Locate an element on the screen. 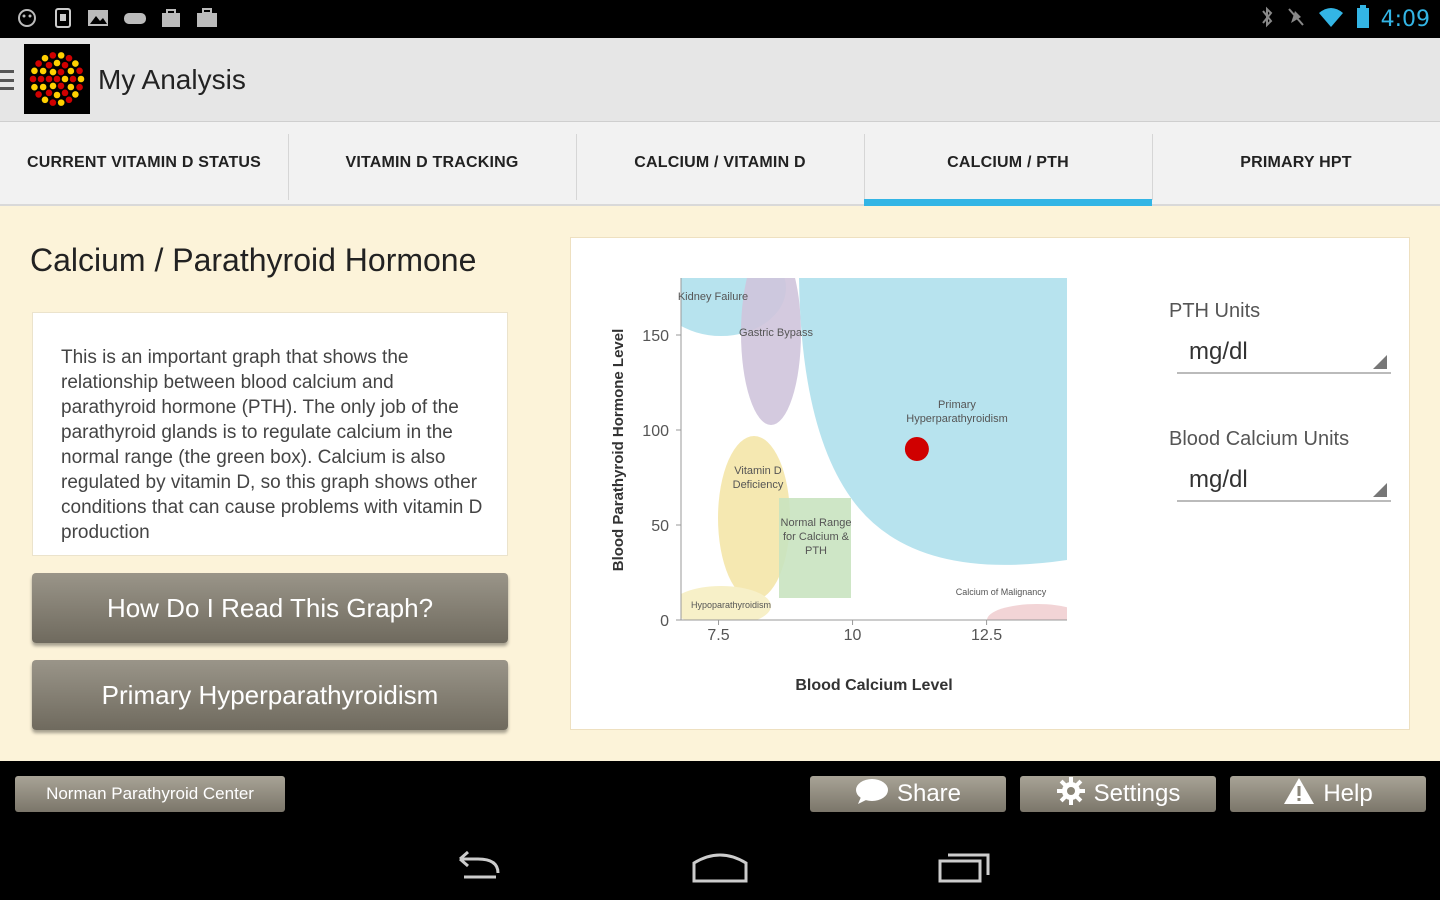 The image size is (1440, 900). label-kidney-failure: Kidney Failure is located at coordinates (713, 297).